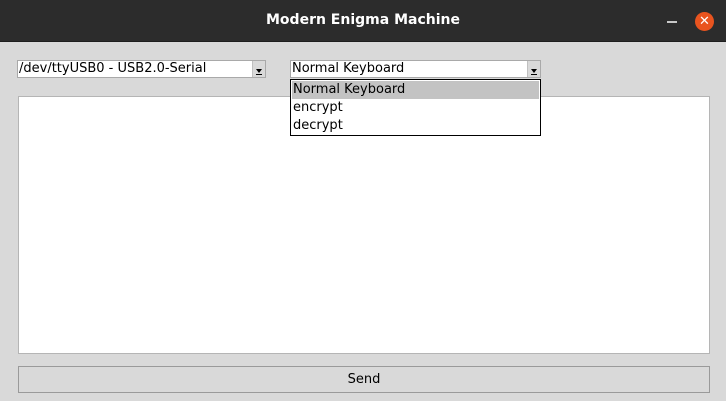  I want to click on port-select-value: /dev/ttyUSB0 - USB2.0-Serial, so click(113, 68).